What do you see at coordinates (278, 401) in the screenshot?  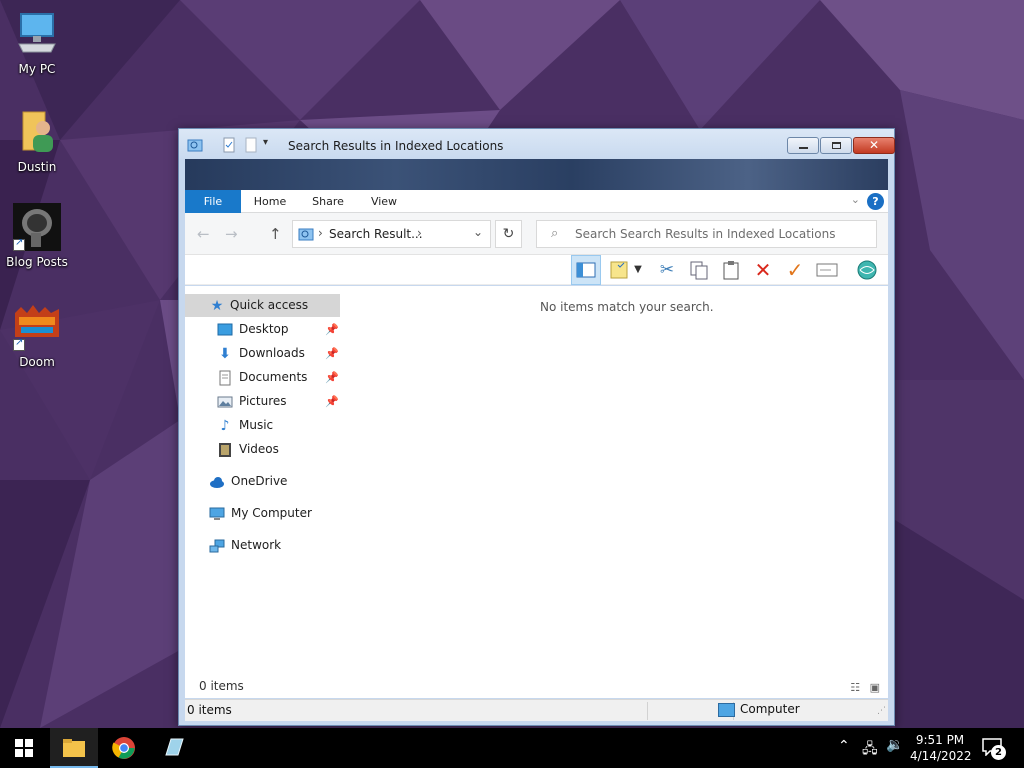 I see `nav-item-pictures: Pictures 📌` at bounding box center [278, 401].